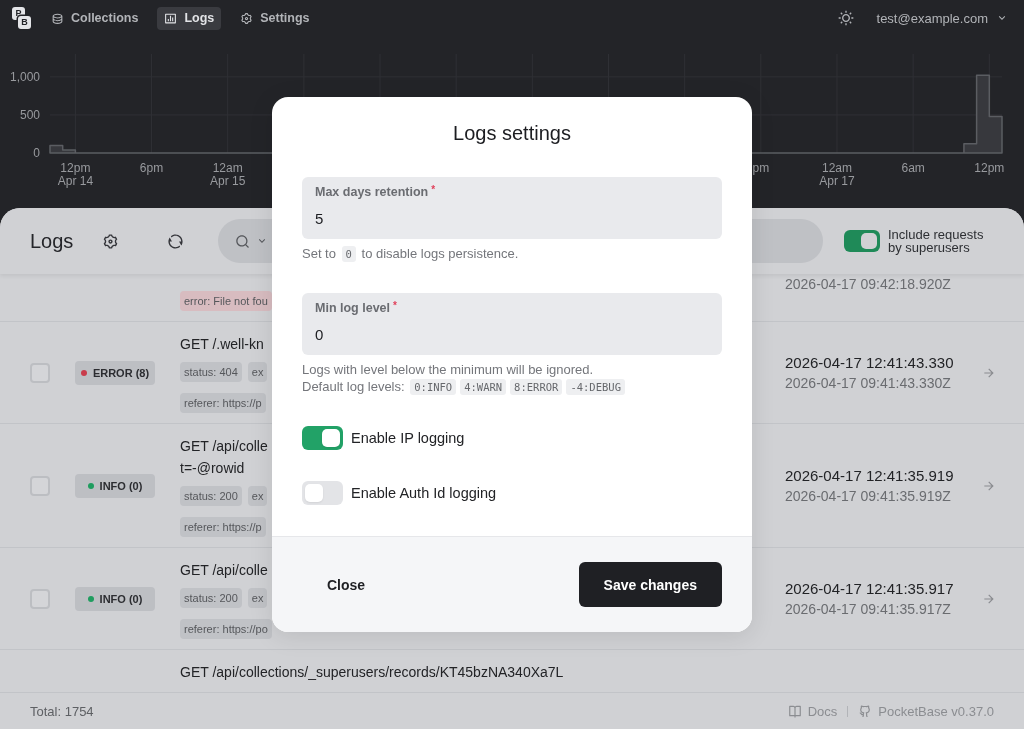  I want to click on bar-chart-icon, so click(171, 18).